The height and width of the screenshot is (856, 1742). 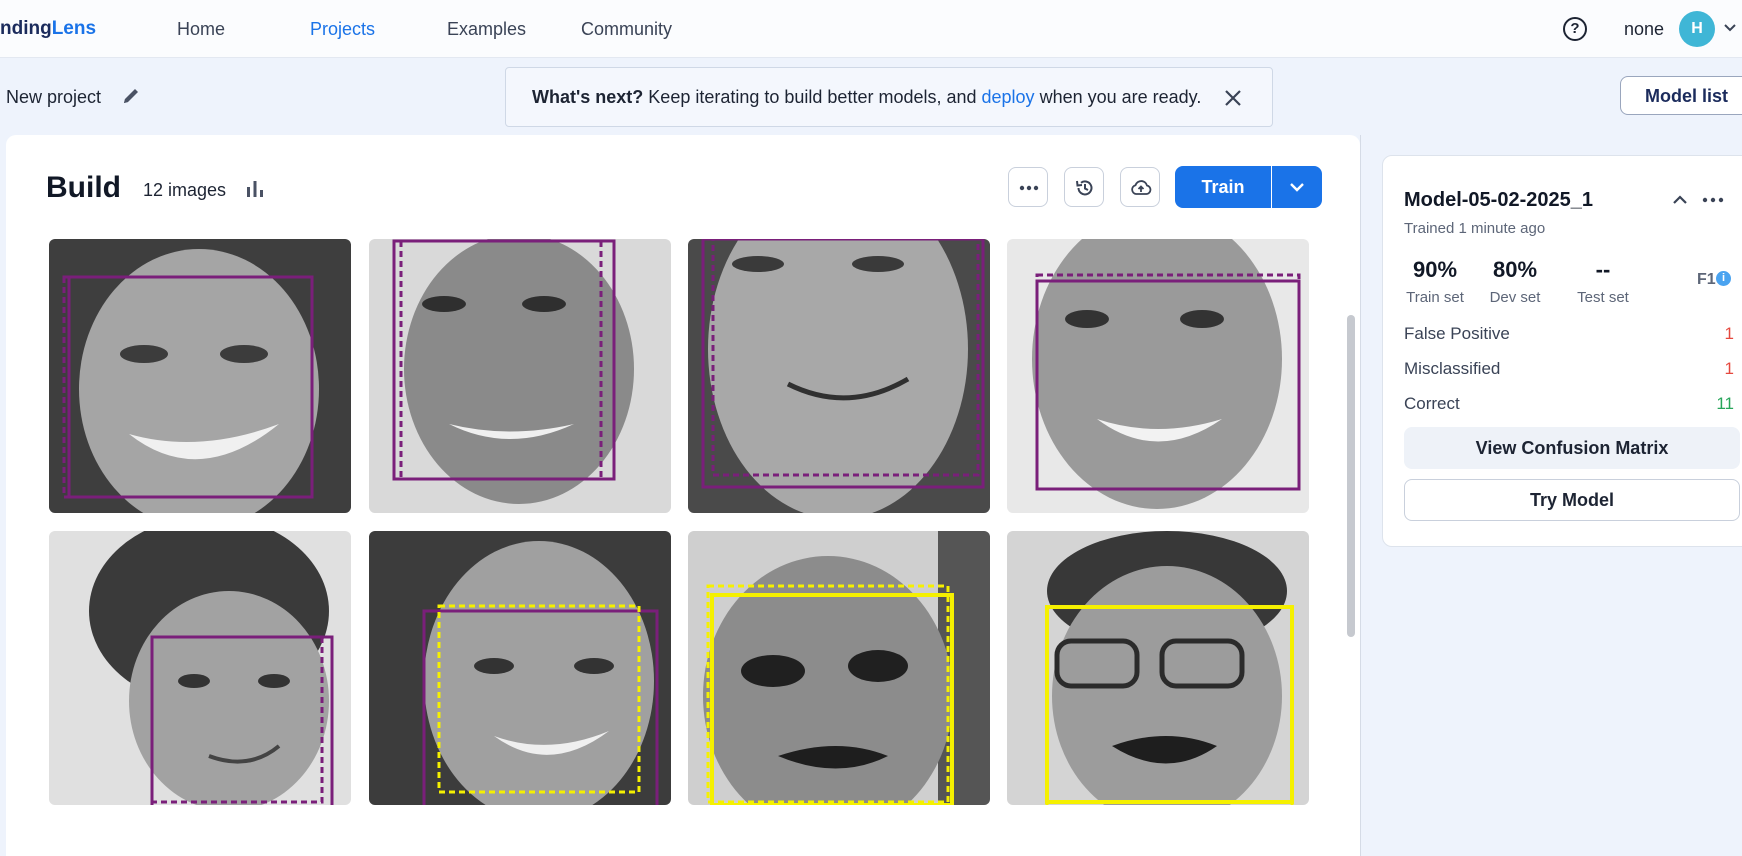 I want to click on more-options-button, so click(x=1028, y=187).